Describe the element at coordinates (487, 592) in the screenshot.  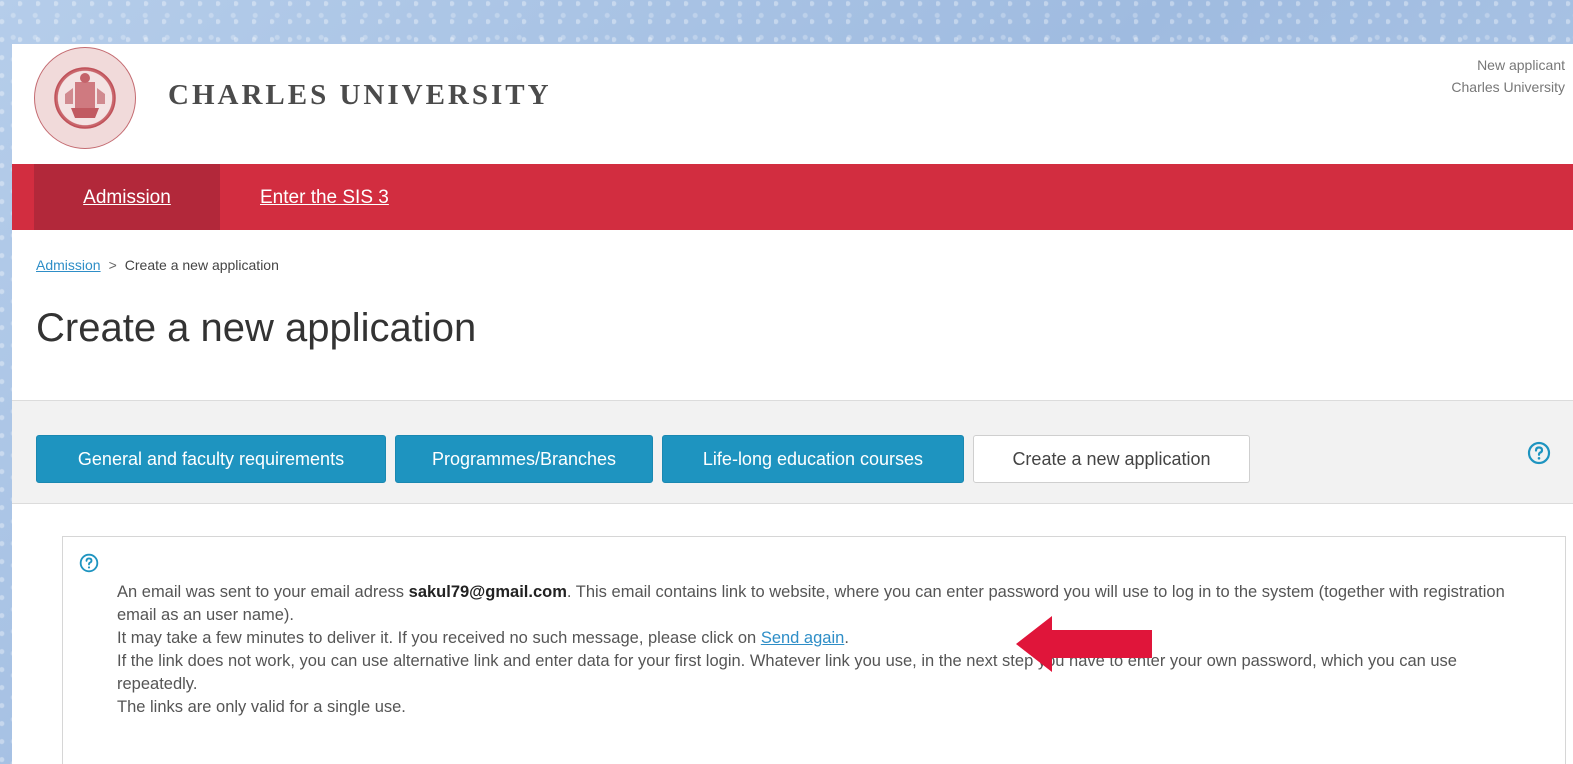
I see `email-address: sakul79@gmail.com` at that location.